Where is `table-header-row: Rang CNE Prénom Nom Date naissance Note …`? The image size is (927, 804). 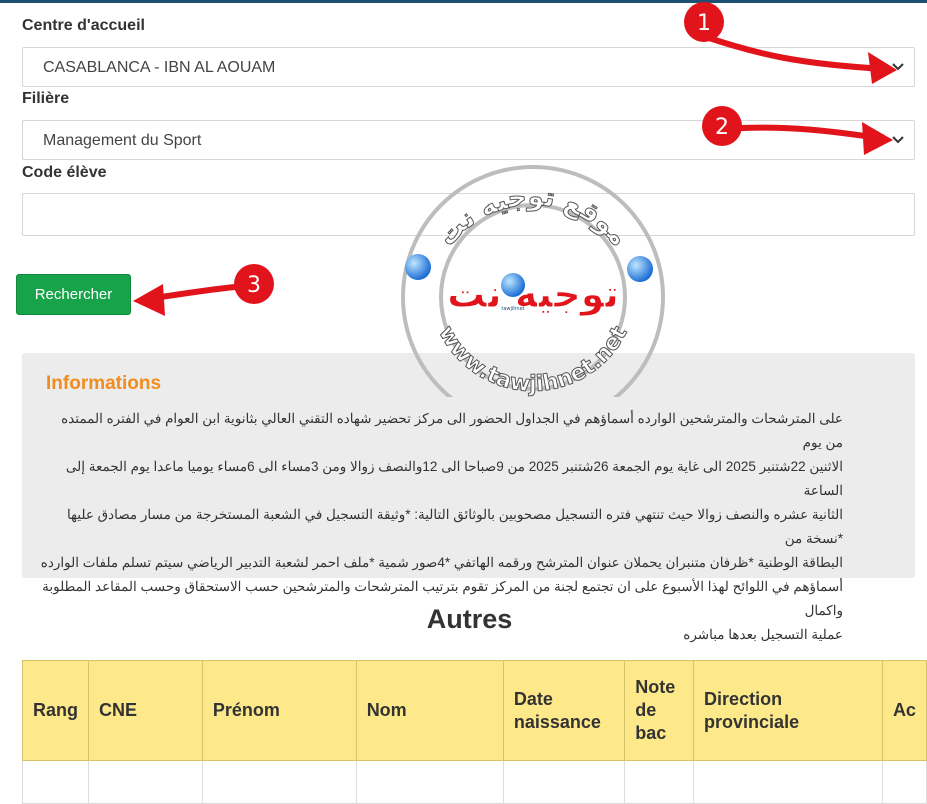 table-header-row: Rang CNE Prénom Nom Date naissance Note … is located at coordinates (474, 710).